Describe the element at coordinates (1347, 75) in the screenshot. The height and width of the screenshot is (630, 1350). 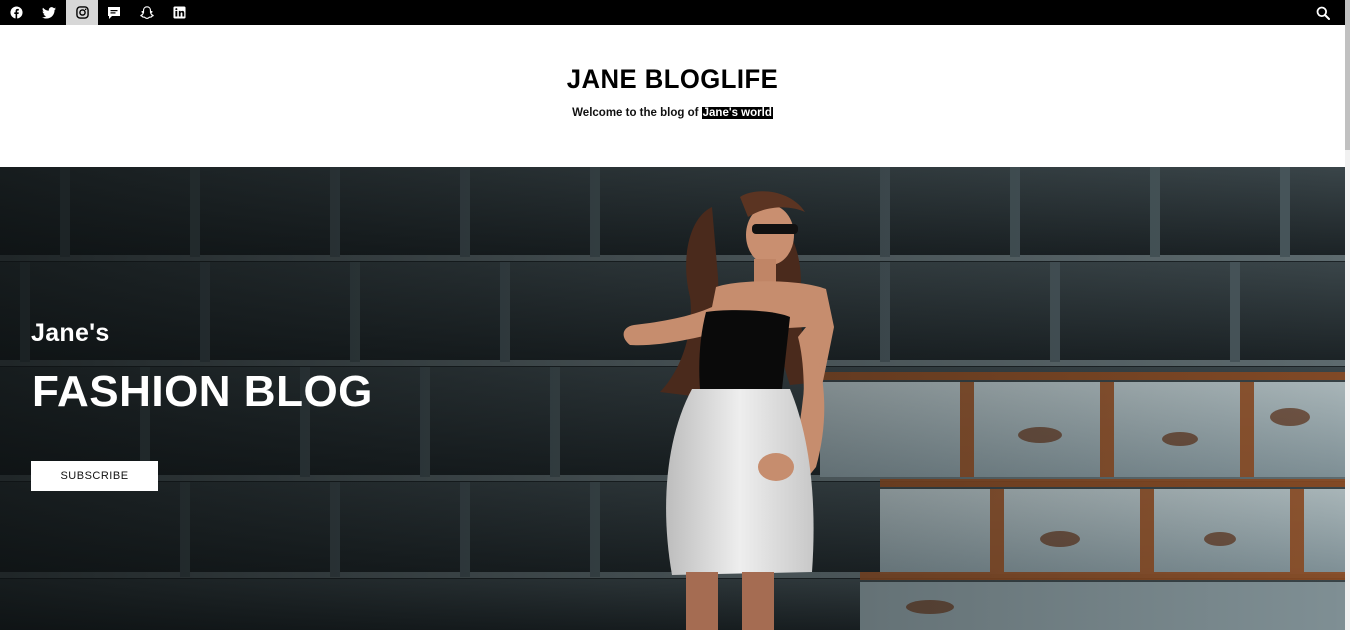
I see `scrollbar-thumb` at that location.